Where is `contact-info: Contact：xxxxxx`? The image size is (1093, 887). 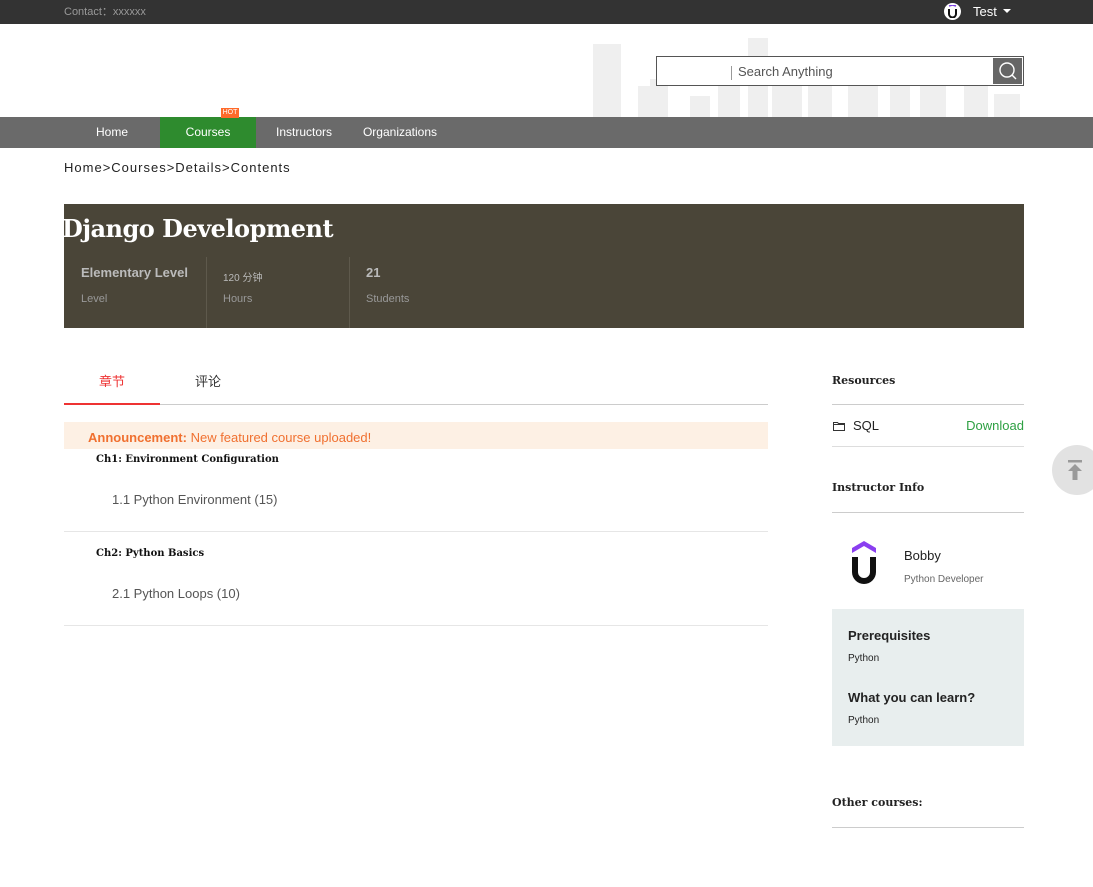
contact-info: Contact：xxxxxx is located at coordinates (105, 12).